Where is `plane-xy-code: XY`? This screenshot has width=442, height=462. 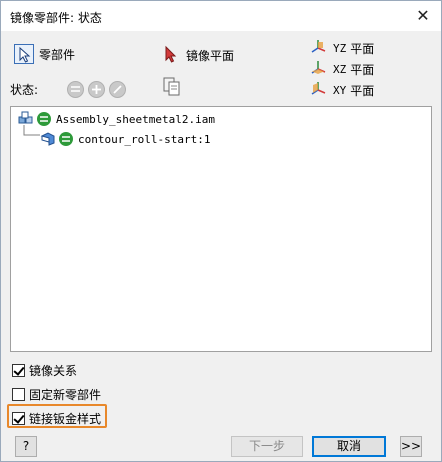
plane-xy-code: XY is located at coordinates (340, 90).